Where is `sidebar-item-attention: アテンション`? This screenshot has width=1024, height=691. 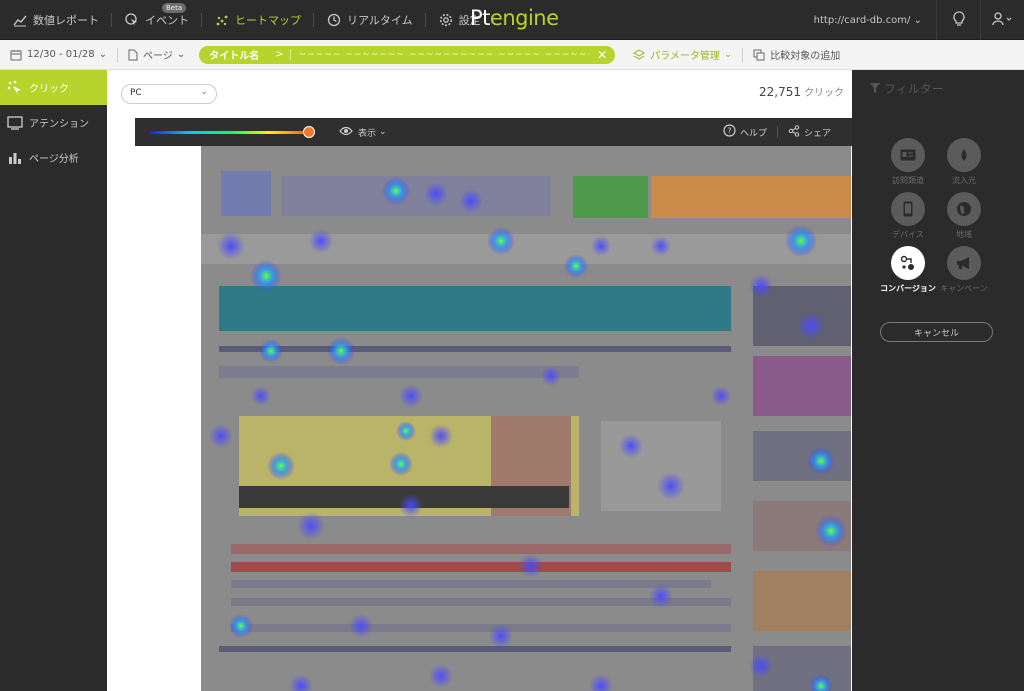 sidebar-item-attention: アテンション is located at coordinates (53, 122).